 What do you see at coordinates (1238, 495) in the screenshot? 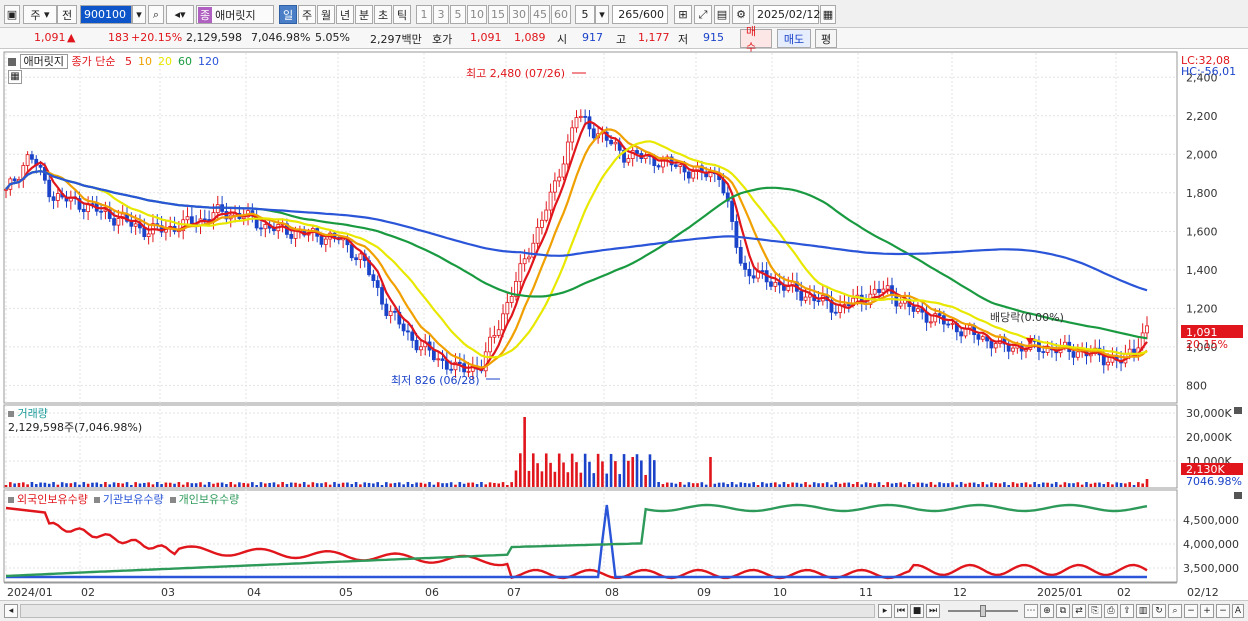
I see `holding-panel-close-icon` at bounding box center [1238, 495].